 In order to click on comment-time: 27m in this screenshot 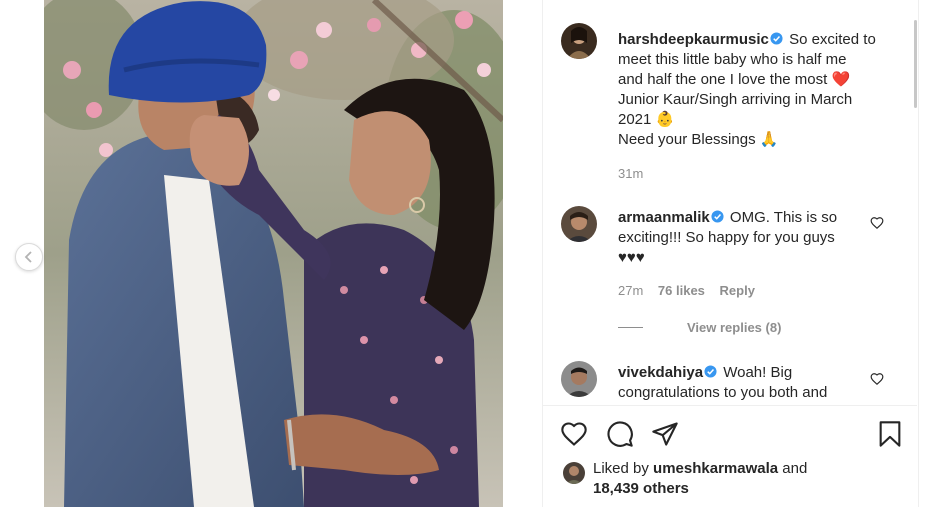, I will do `click(630, 290)`.